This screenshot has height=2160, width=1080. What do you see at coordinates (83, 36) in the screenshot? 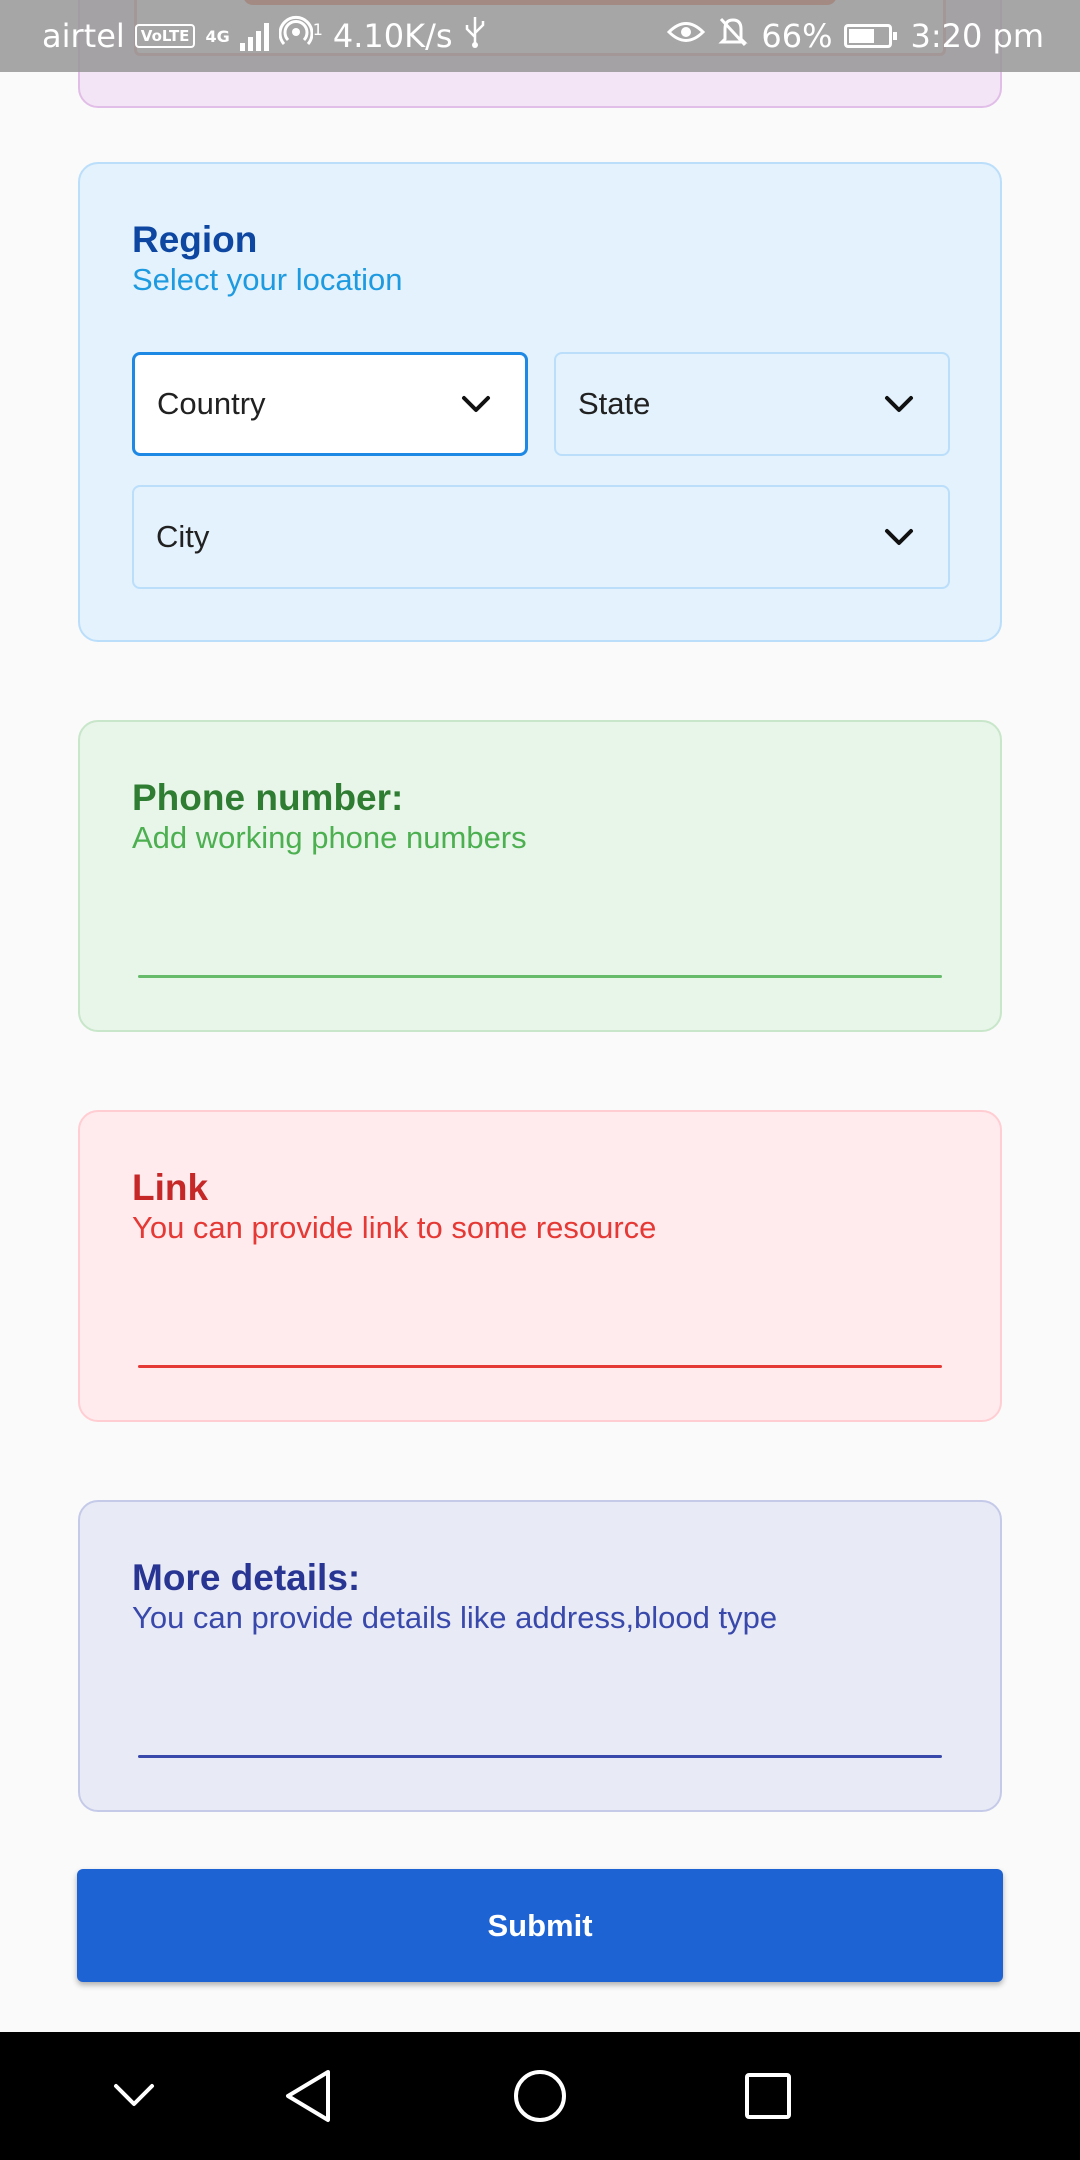
I see `carrier-name: airtel` at bounding box center [83, 36].